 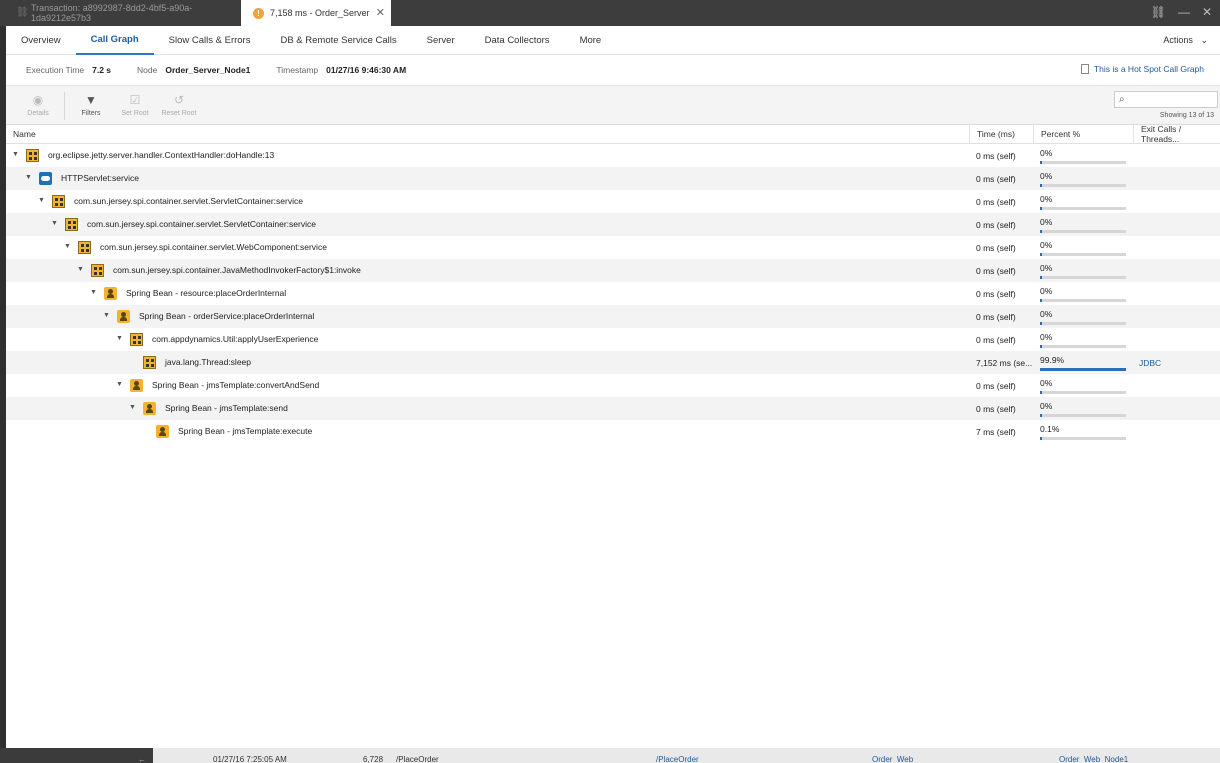 I want to click on link-icon: ⛓, so click(x=1158, y=12).